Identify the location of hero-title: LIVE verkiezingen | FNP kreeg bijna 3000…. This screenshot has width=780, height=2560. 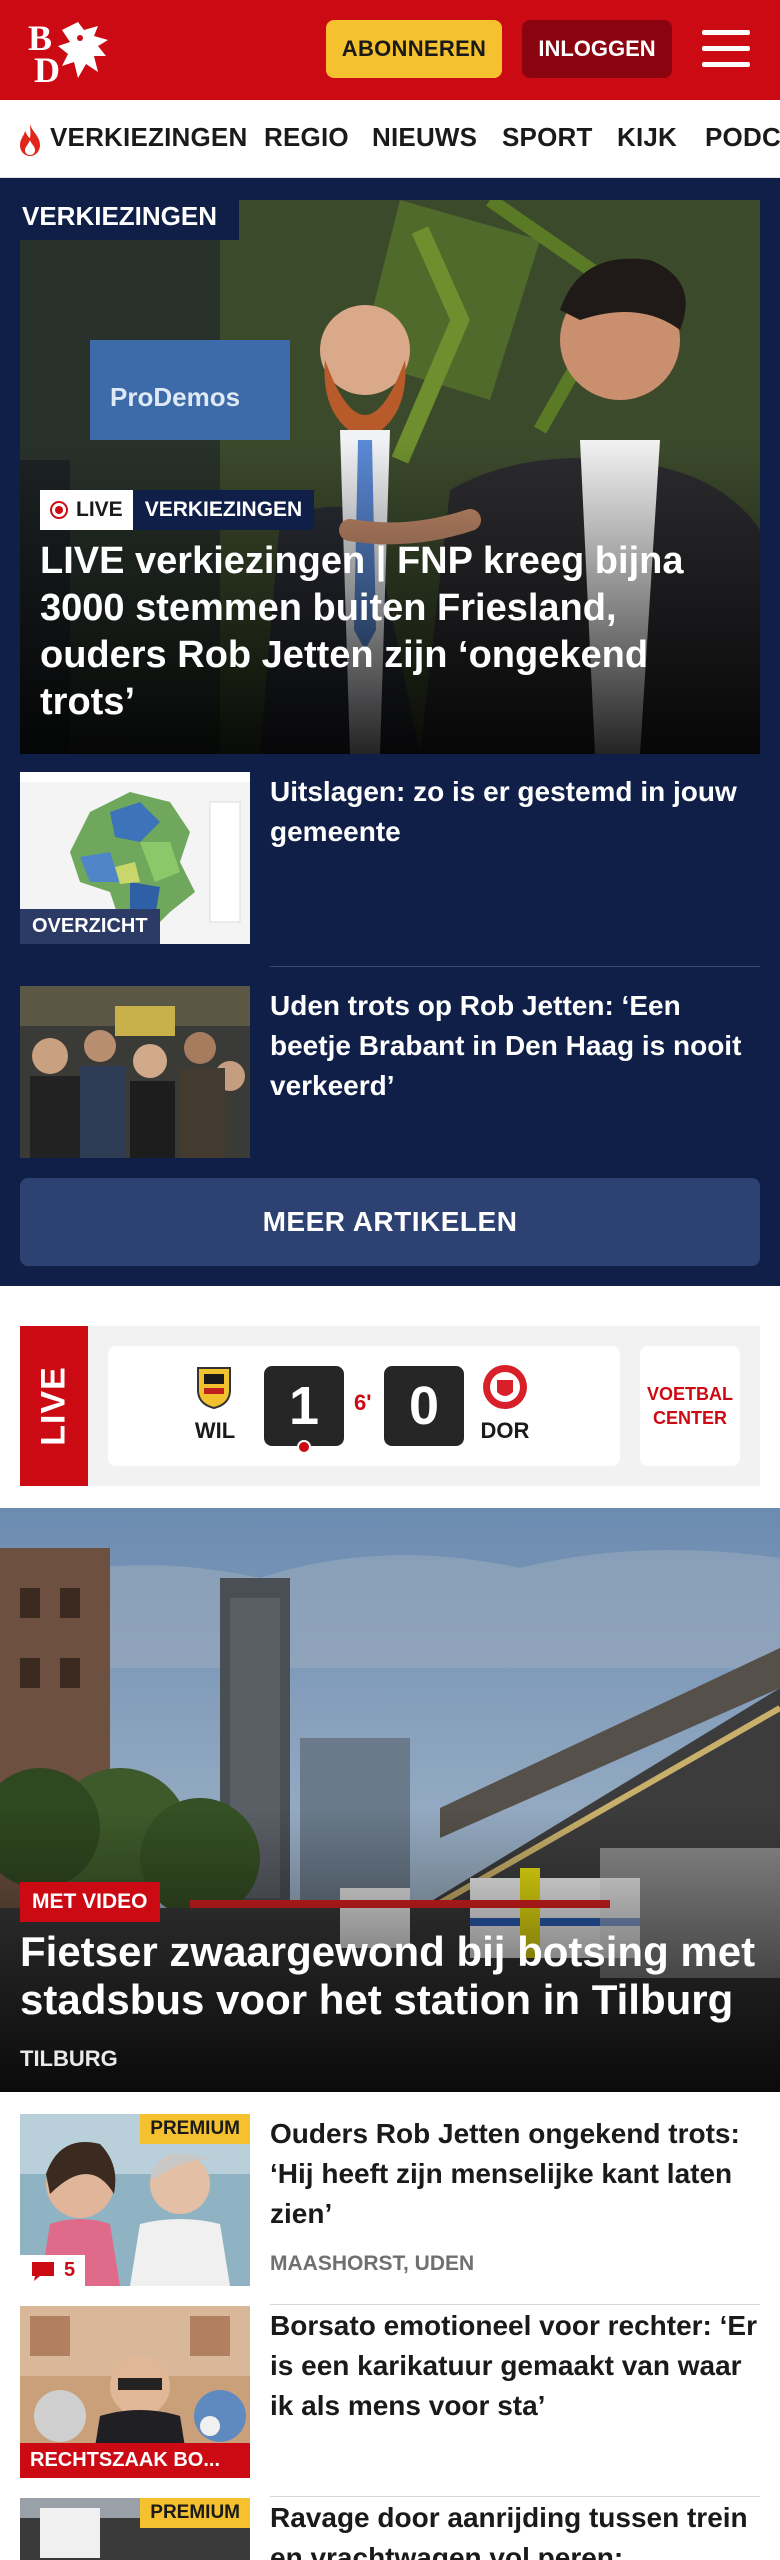
(390, 632).